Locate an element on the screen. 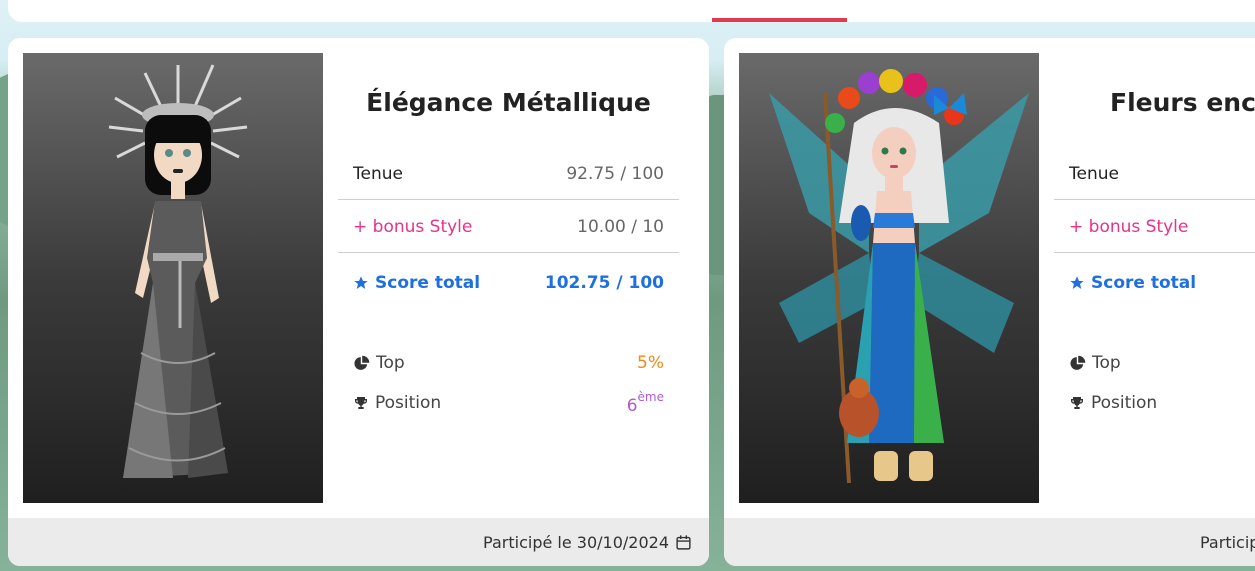 The width and height of the screenshot is (1255, 571). participation-date: Participé le 30/10/2024 is located at coordinates (576, 542).